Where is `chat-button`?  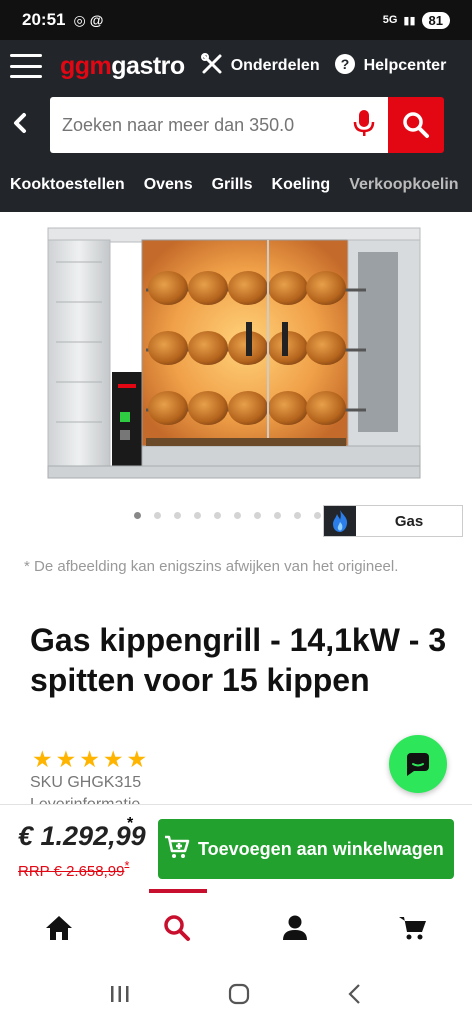
chat-button is located at coordinates (418, 764).